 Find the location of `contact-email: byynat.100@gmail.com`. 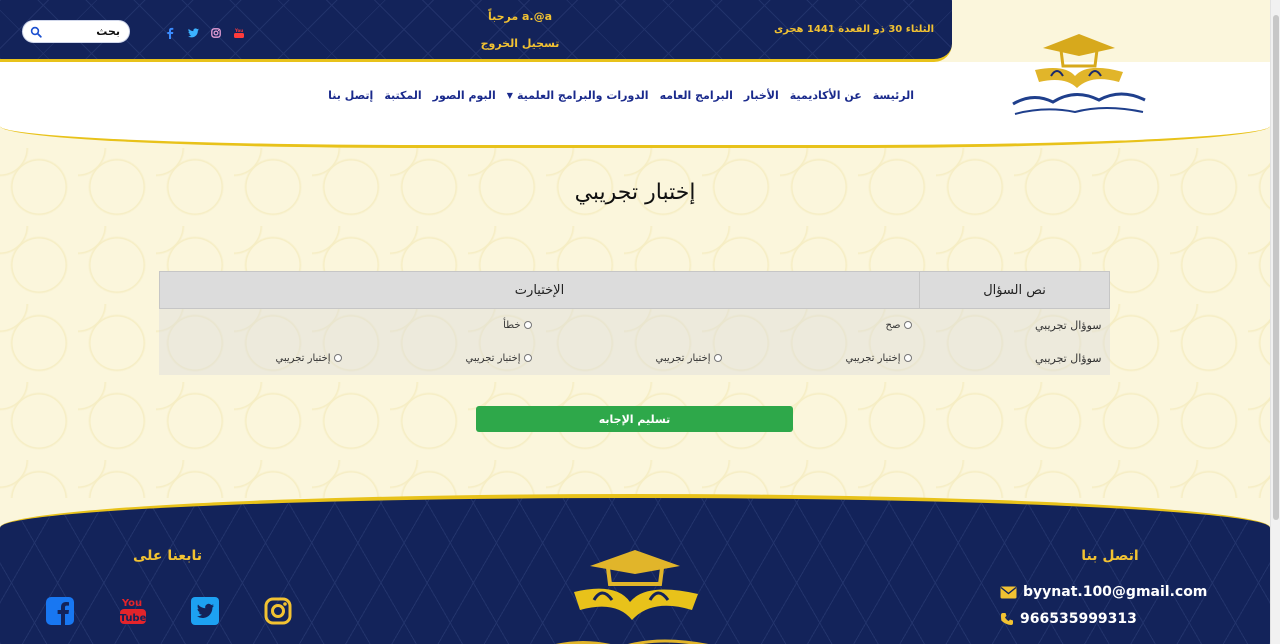

contact-email: byynat.100@gmail.com is located at coordinates (1115, 592).